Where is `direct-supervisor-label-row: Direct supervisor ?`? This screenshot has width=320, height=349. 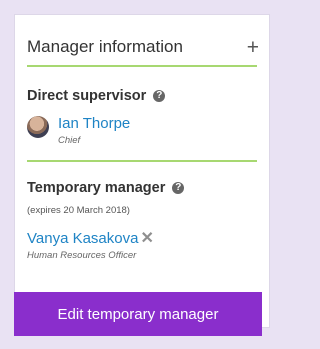 direct-supervisor-label-row: Direct supervisor ? is located at coordinates (96, 96).